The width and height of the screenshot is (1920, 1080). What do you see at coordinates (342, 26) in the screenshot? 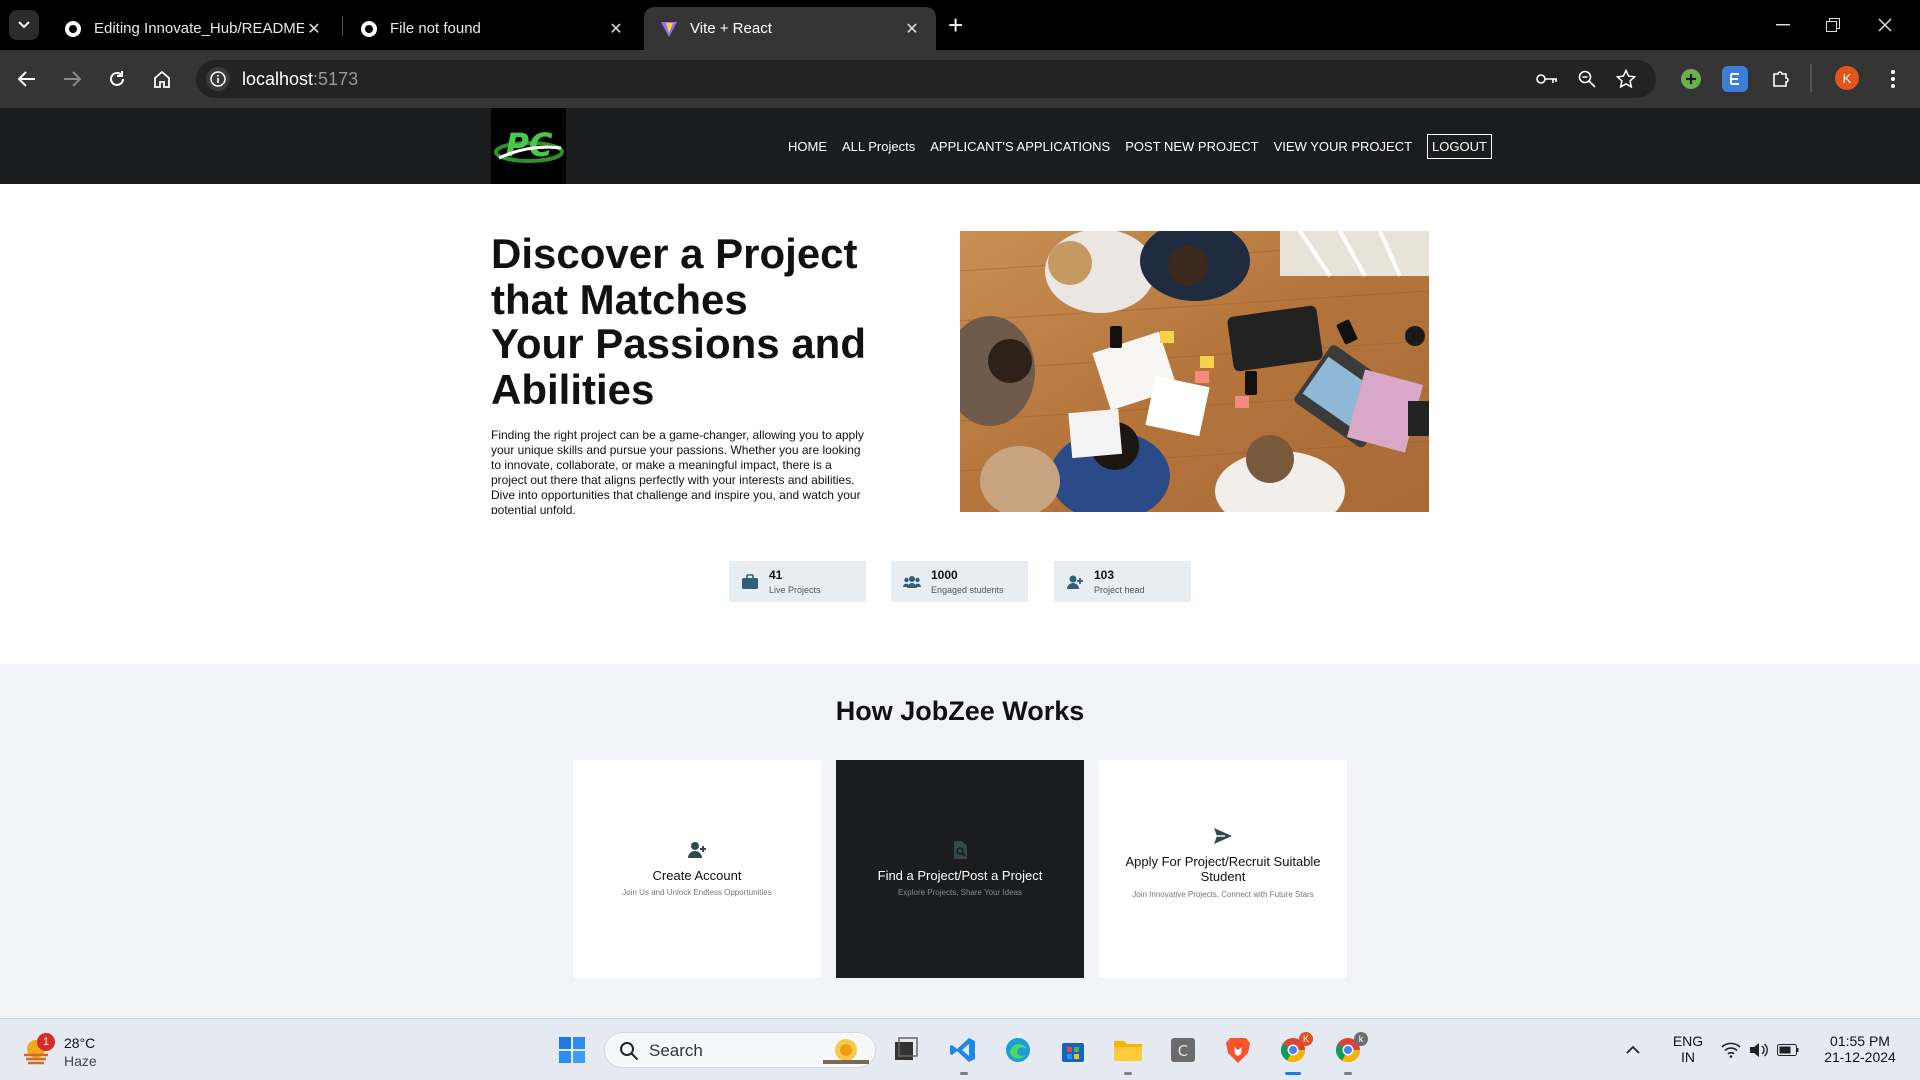
I see `tab-divider` at bounding box center [342, 26].